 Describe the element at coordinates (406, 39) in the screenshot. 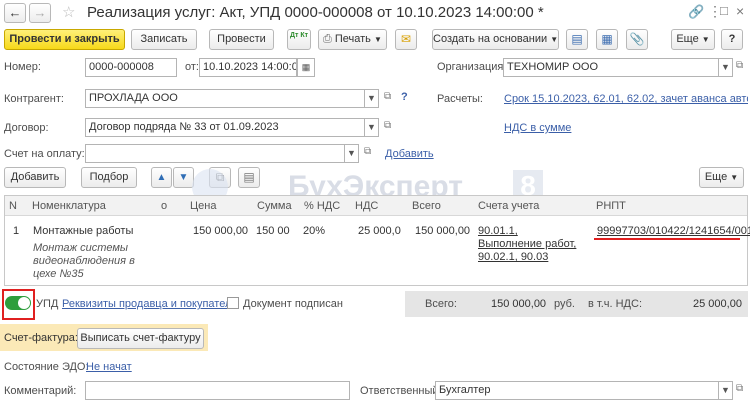

I see `mail-button: ✉` at that location.